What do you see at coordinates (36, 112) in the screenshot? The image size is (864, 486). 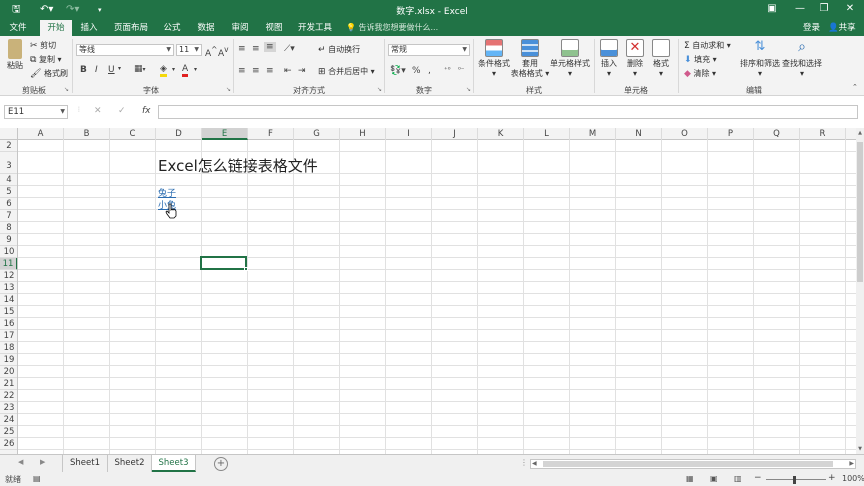 I see `name-box: E11 ▼` at bounding box center [36, 112].